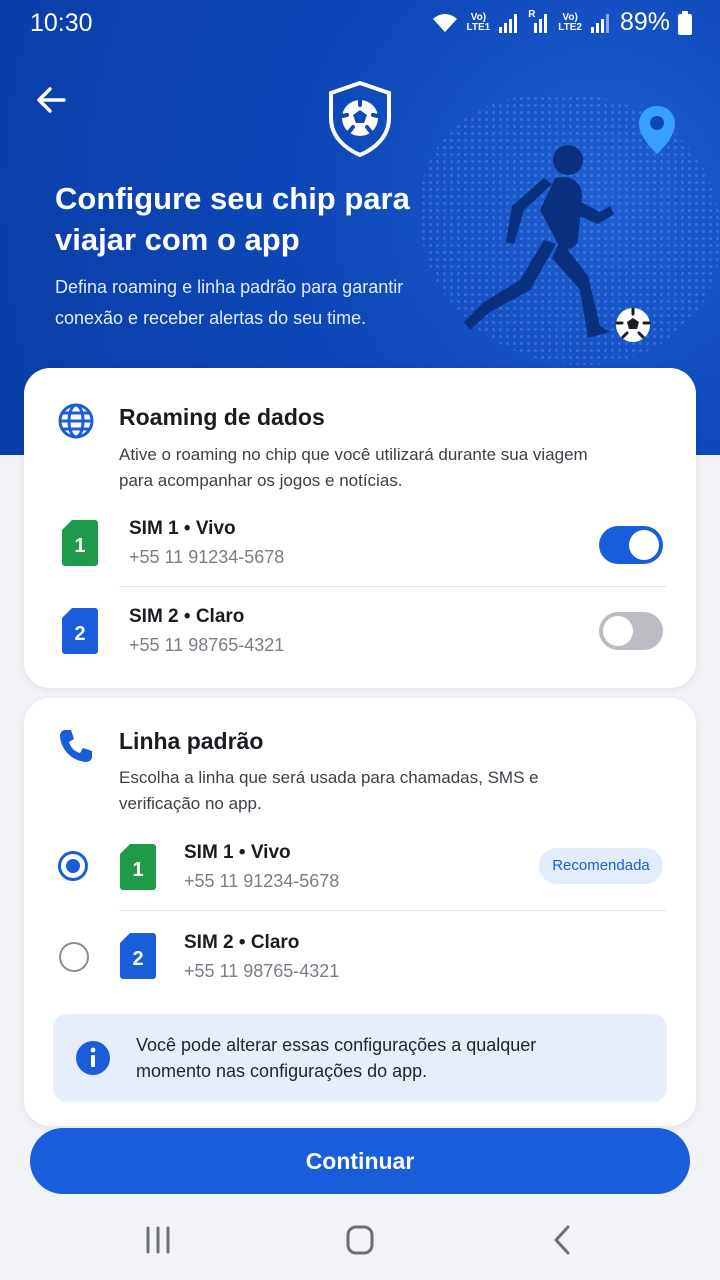 The height and width of the screenshot is (1280, 720). I want to click on status-time: 10:30, so click(61, 23).